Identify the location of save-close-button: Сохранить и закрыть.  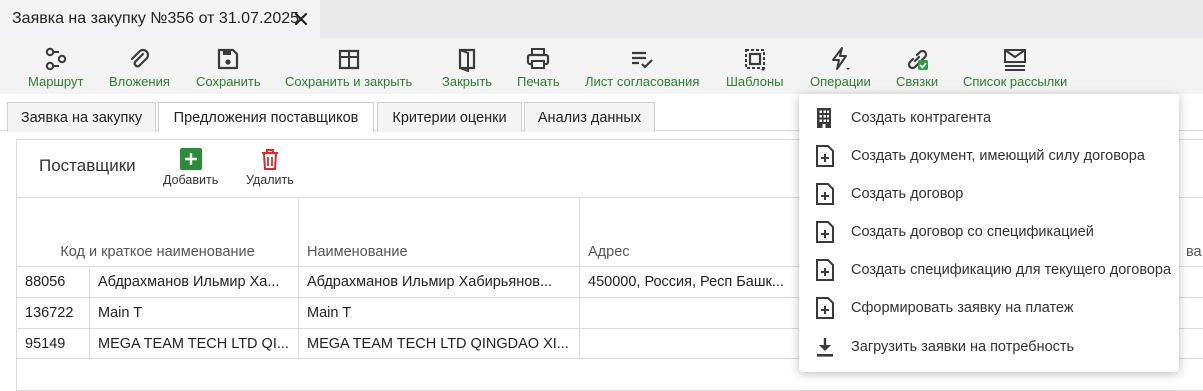
(348, 66).